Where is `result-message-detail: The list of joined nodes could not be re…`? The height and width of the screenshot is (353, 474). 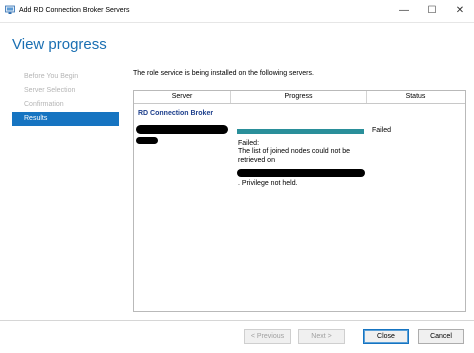
result-message-detail: The list of joined nodes could not be re… is located at coordinates (294, 156).